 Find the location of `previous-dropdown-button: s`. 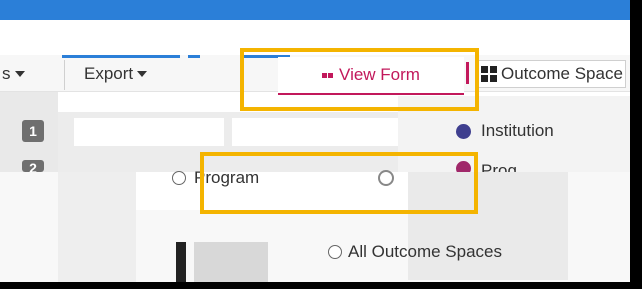

previous-dropdown-button: s is located at coordinates (13, 74).